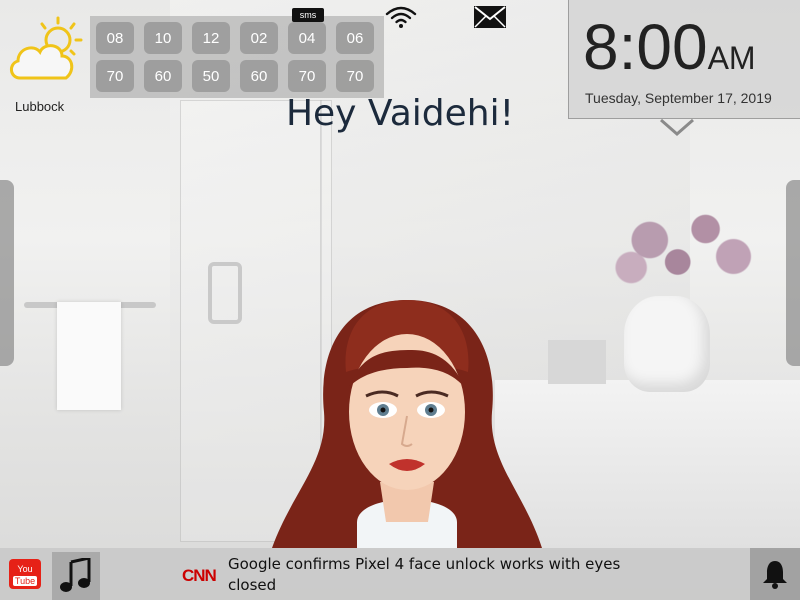 The width and height of the screenshot is (800, 600). What do you see at coordinates (211, 76) in the screenshot?
I see `forecast-temp: 50` at bounding box center [211, 76].